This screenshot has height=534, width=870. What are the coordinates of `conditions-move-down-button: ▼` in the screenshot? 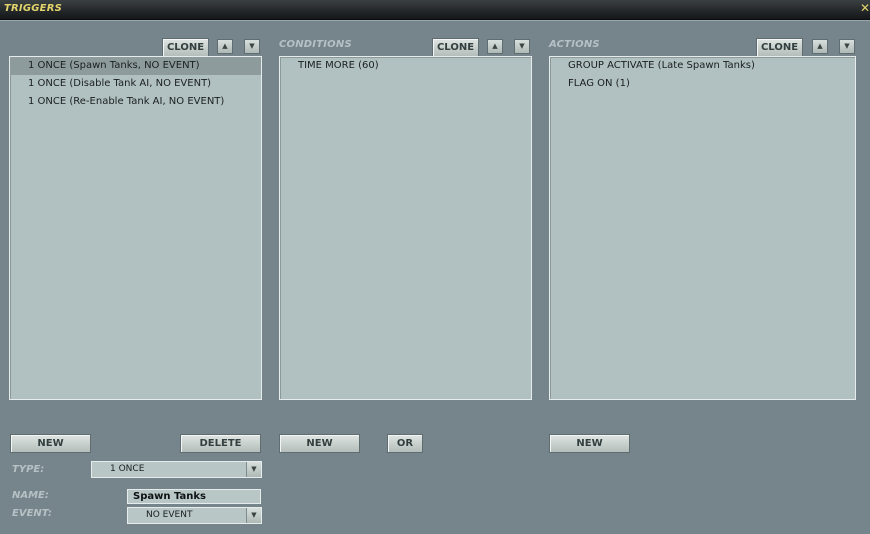 It's located at (522, 46).